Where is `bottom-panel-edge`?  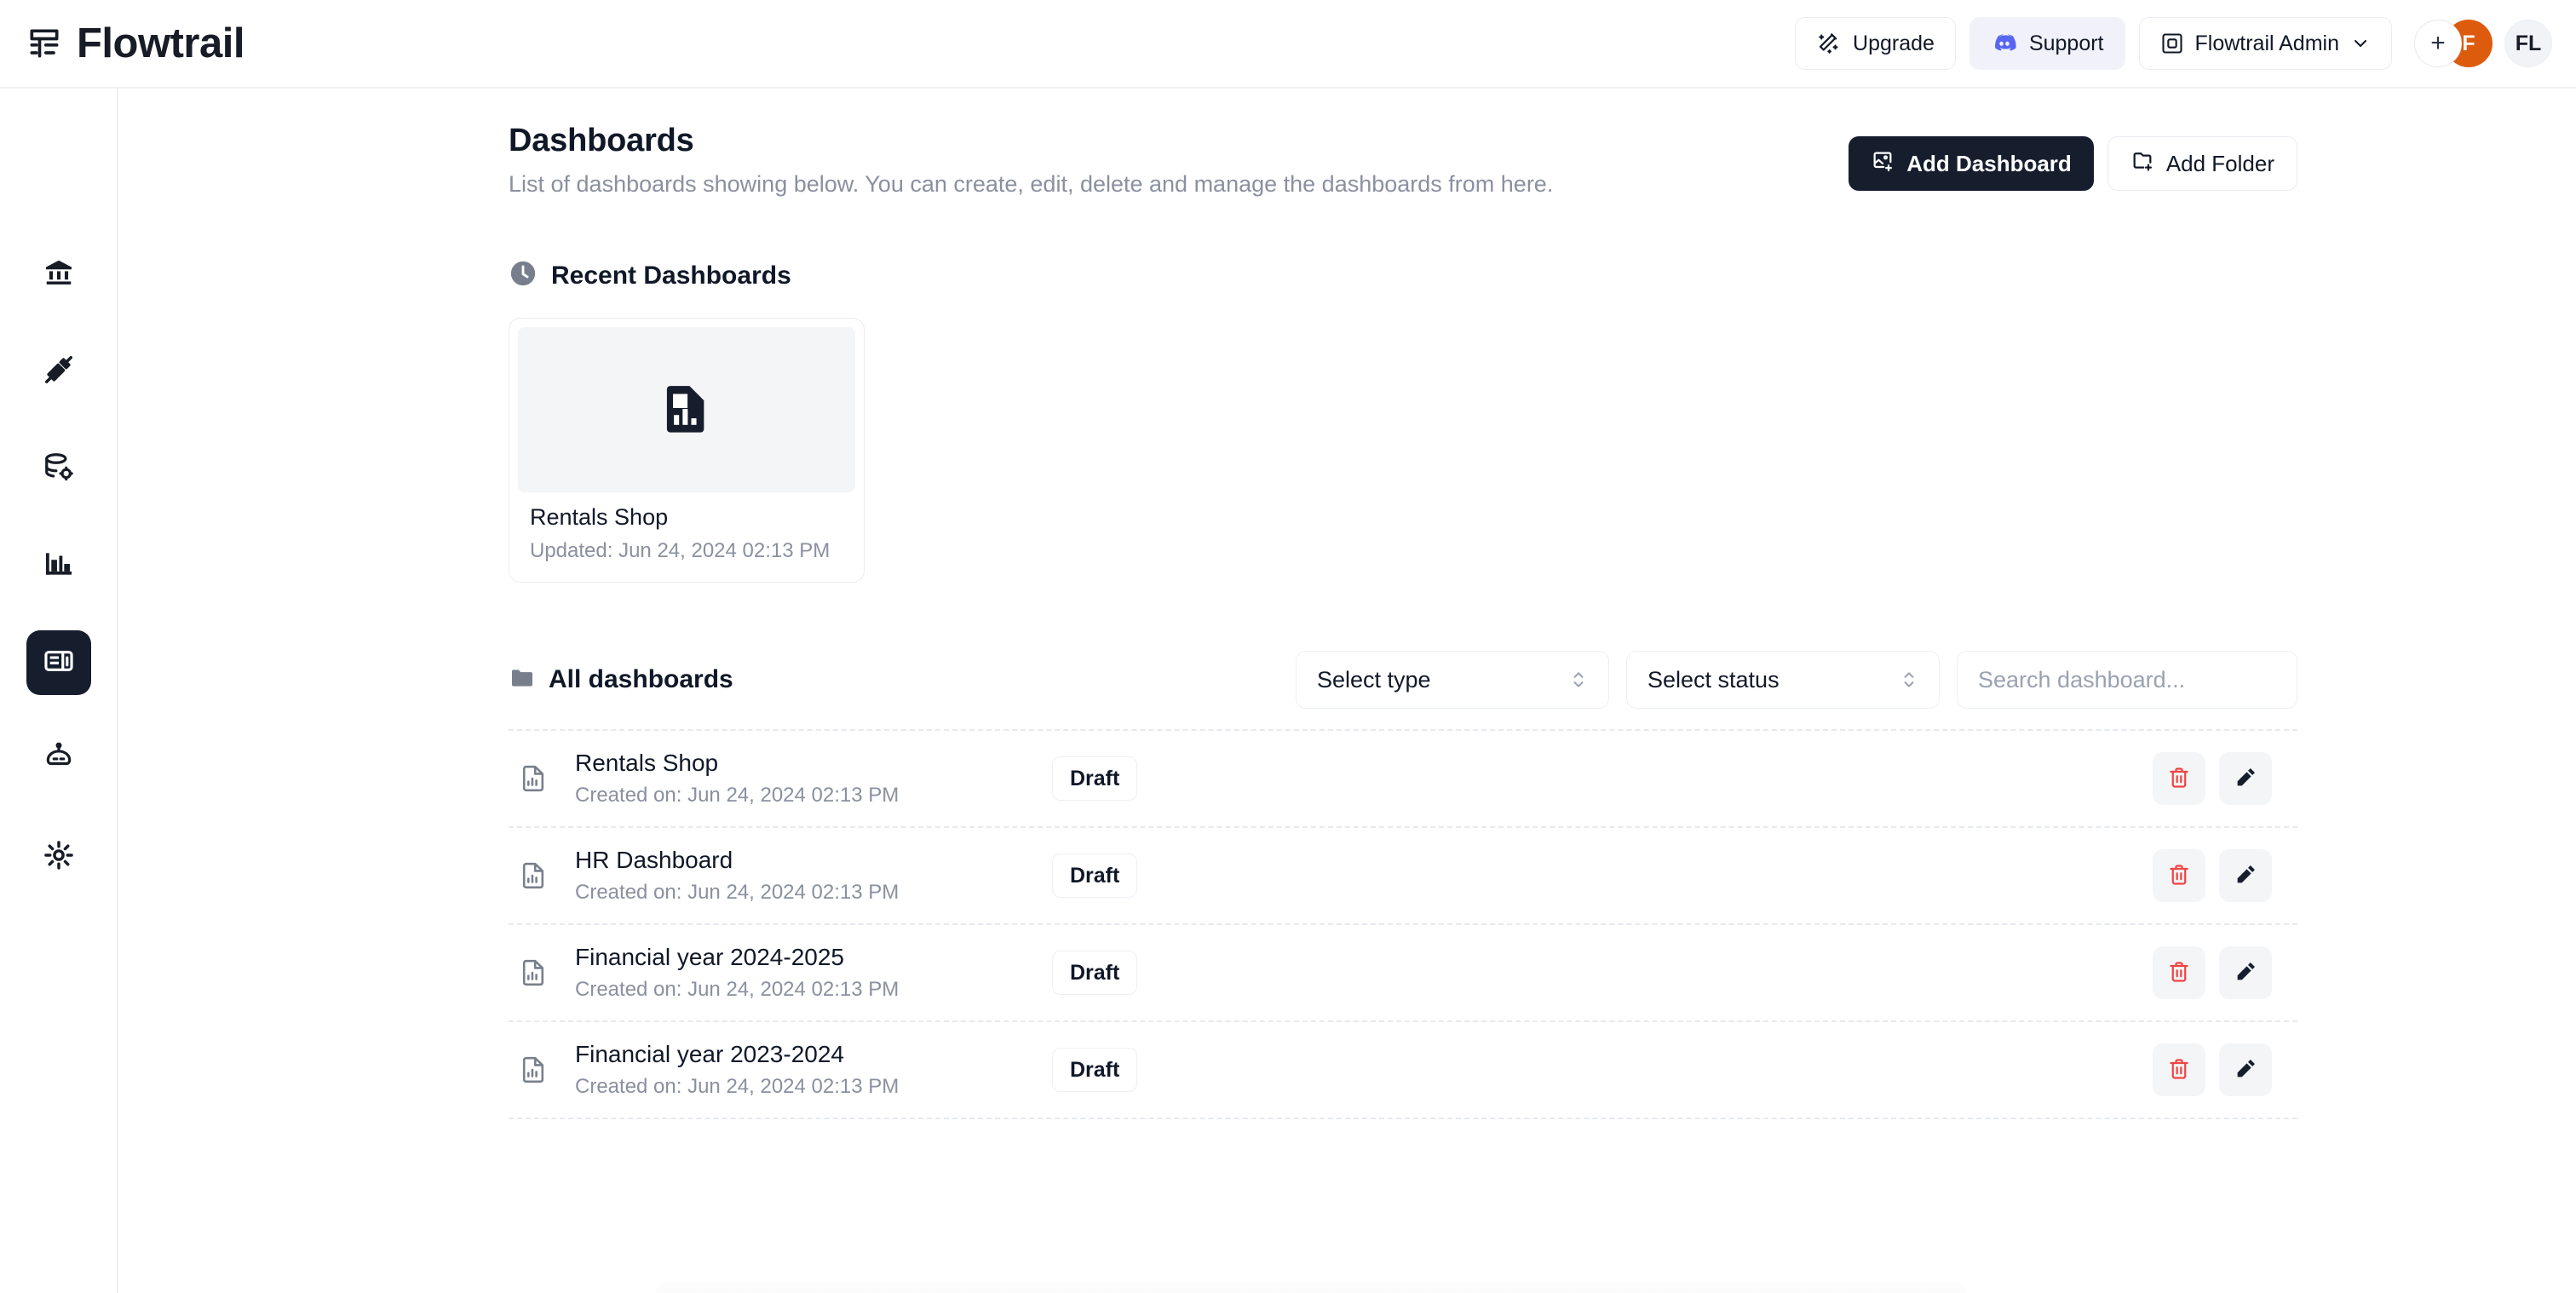 bottom-panel-edge is located at coordinates (1311, 1287).